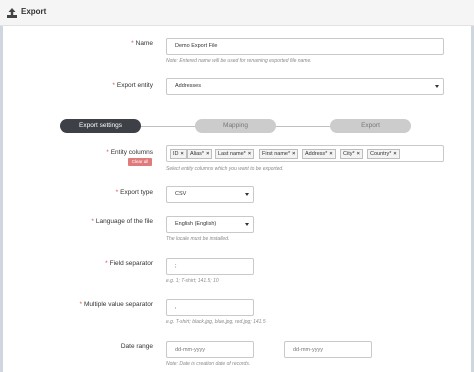 This screenshot has width=474, height=372. Describe the element at coordinates (208, 364) in the screenshot. I see `date-range-note: Note: Date is creation date of records.` at that location.